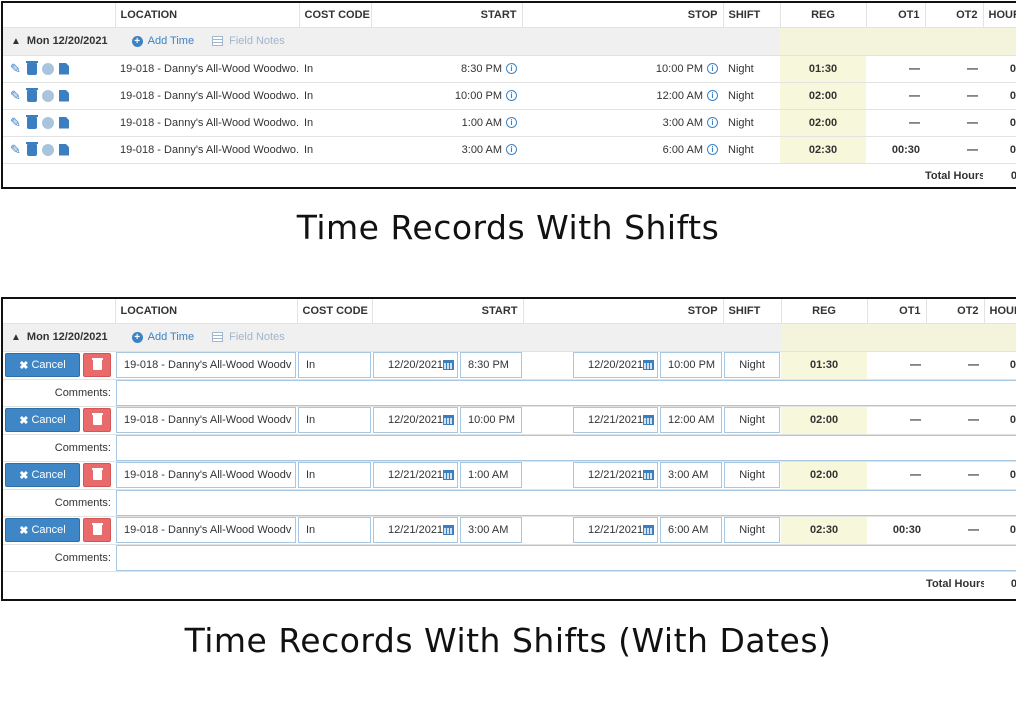 The height and width of the screenshot is (702, 1016). I want to click on start-time-field: 8:30 PM, so click(491, 365).